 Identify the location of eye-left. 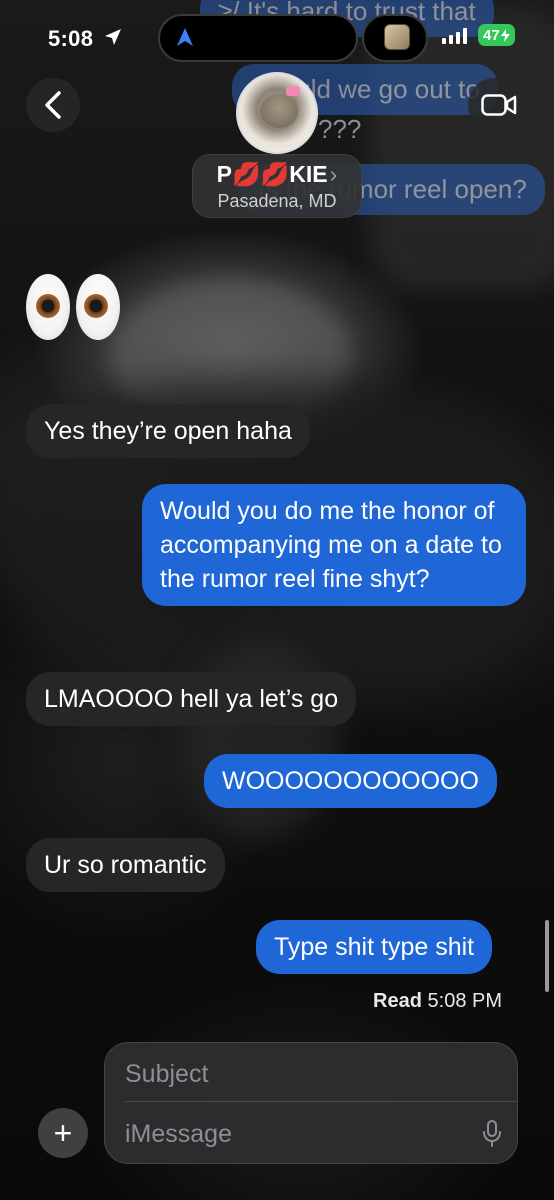
(48, 307).